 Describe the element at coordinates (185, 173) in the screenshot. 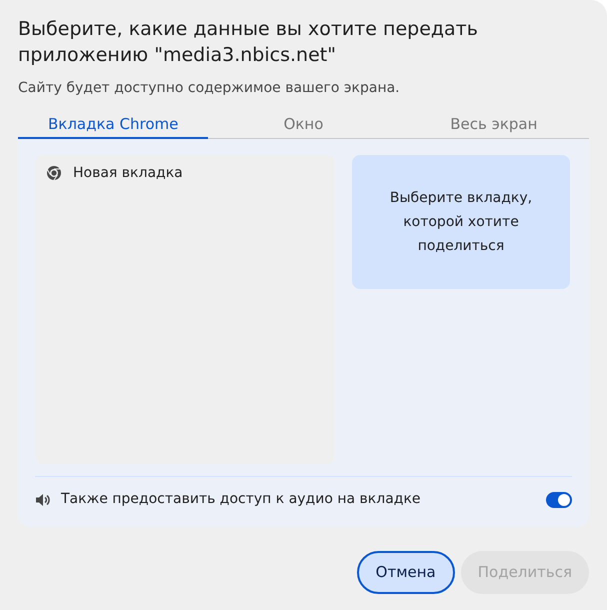

I see `source-item: Новая вкладка` at that location.